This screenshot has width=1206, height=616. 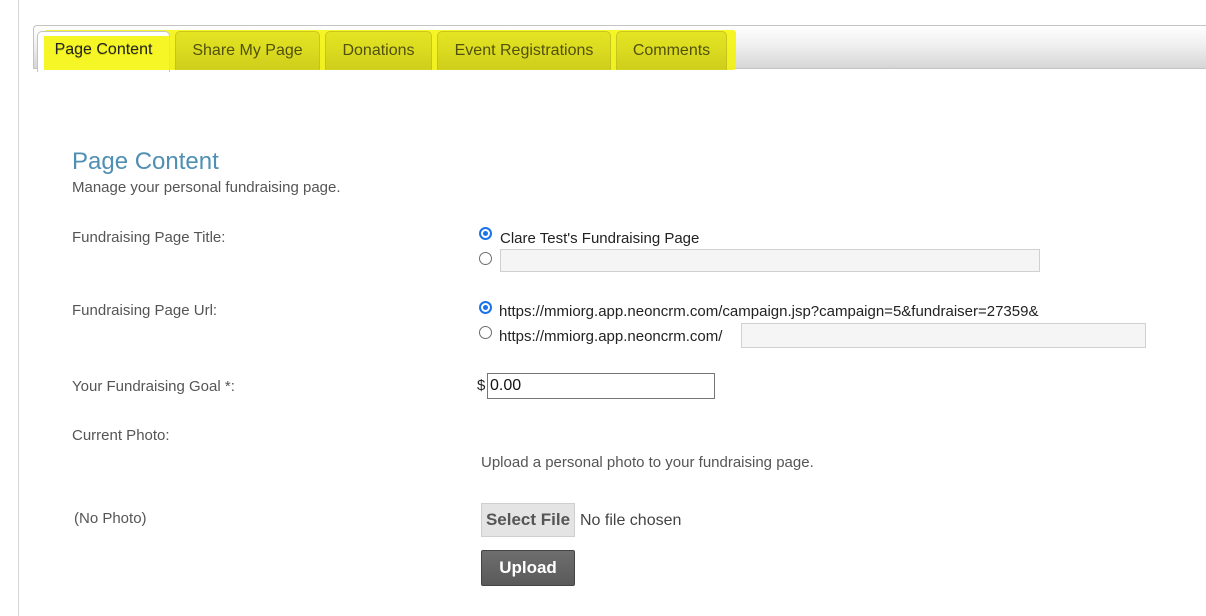 I want to click on photo-label: Current Photo:, so click(x=121, y=435).